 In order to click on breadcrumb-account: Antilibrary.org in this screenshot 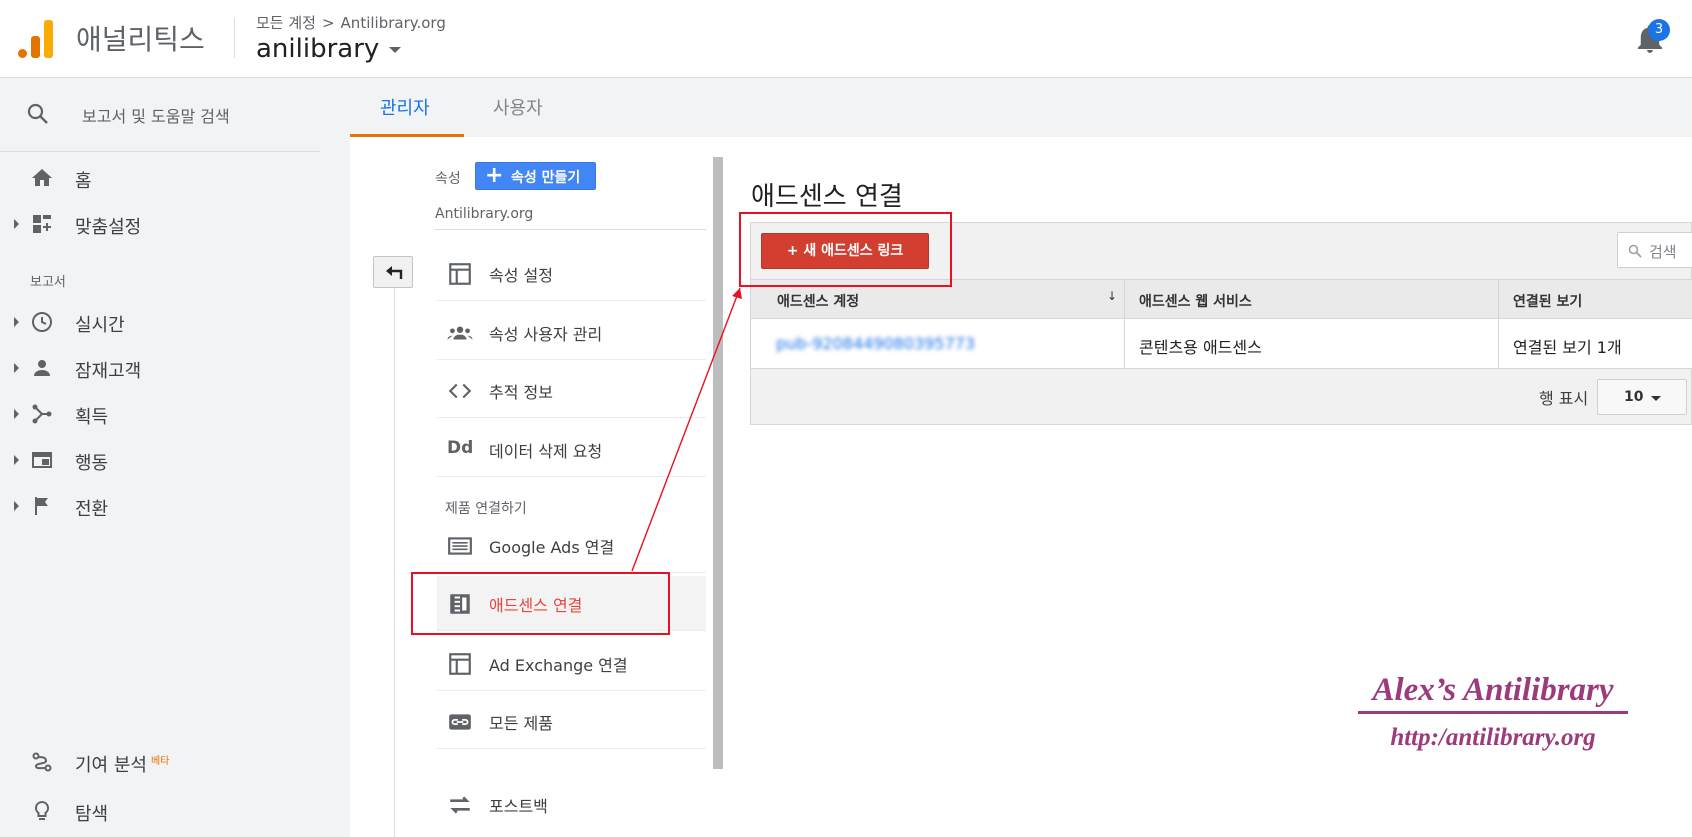, I will do `click(393, 23)`.